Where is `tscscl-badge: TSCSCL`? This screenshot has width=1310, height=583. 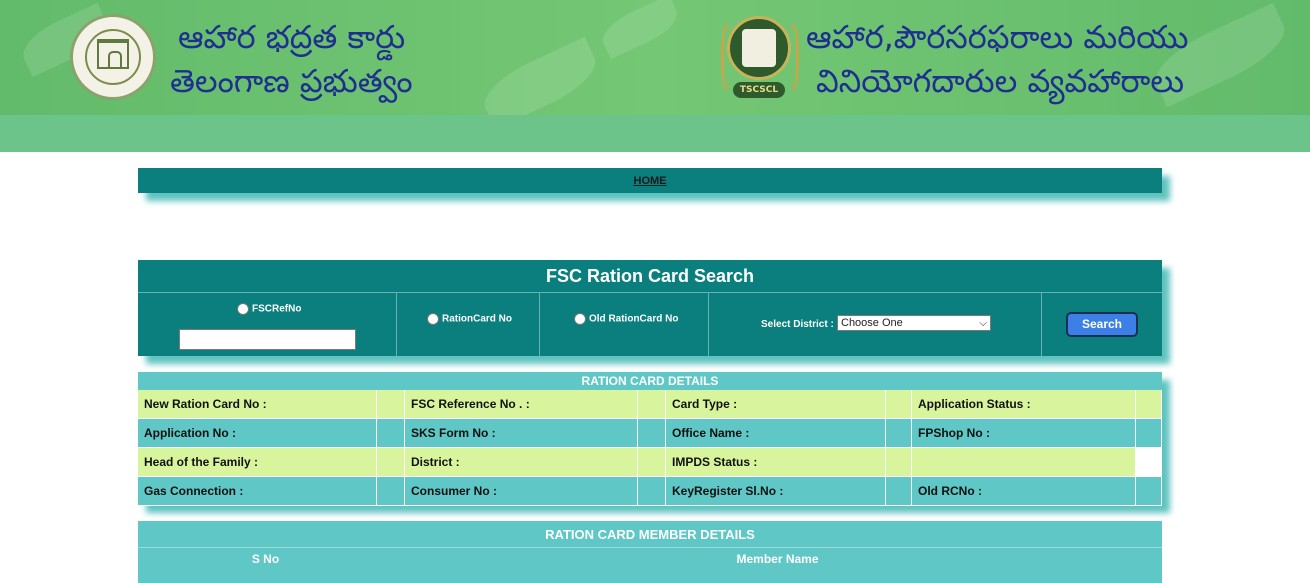 tscscl-badge: TSCSCL is located at coordinates (759, 90).